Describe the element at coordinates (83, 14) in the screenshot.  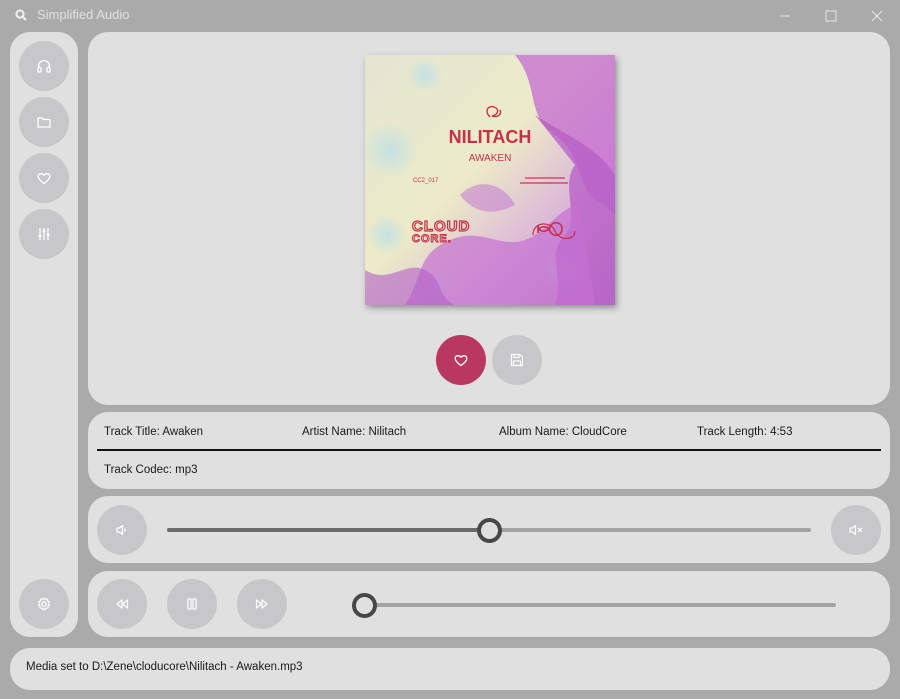
I see `window-title: Simplified Audio` at that location.